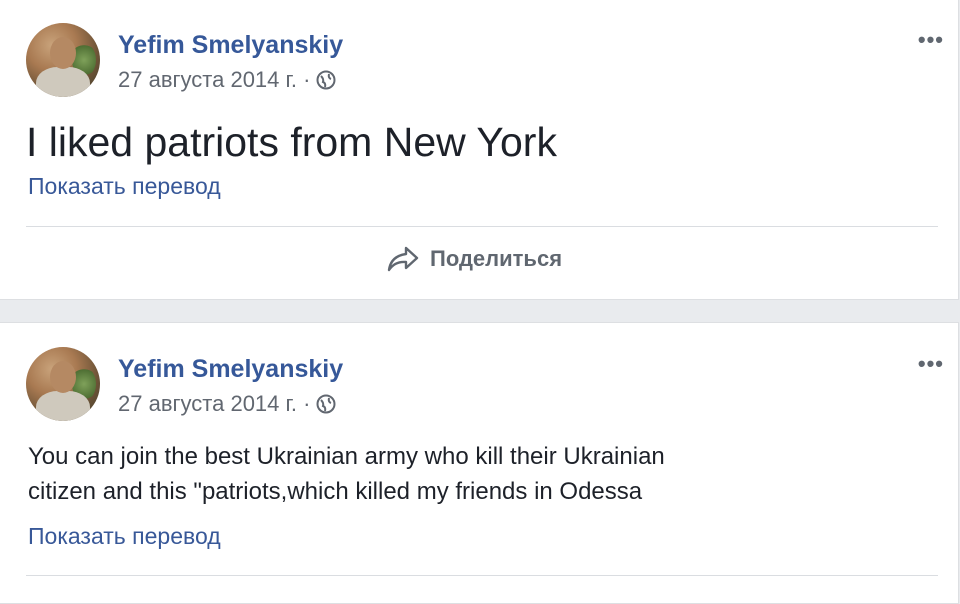  I want to click on share-button: Поделиться, so click(474, 259).